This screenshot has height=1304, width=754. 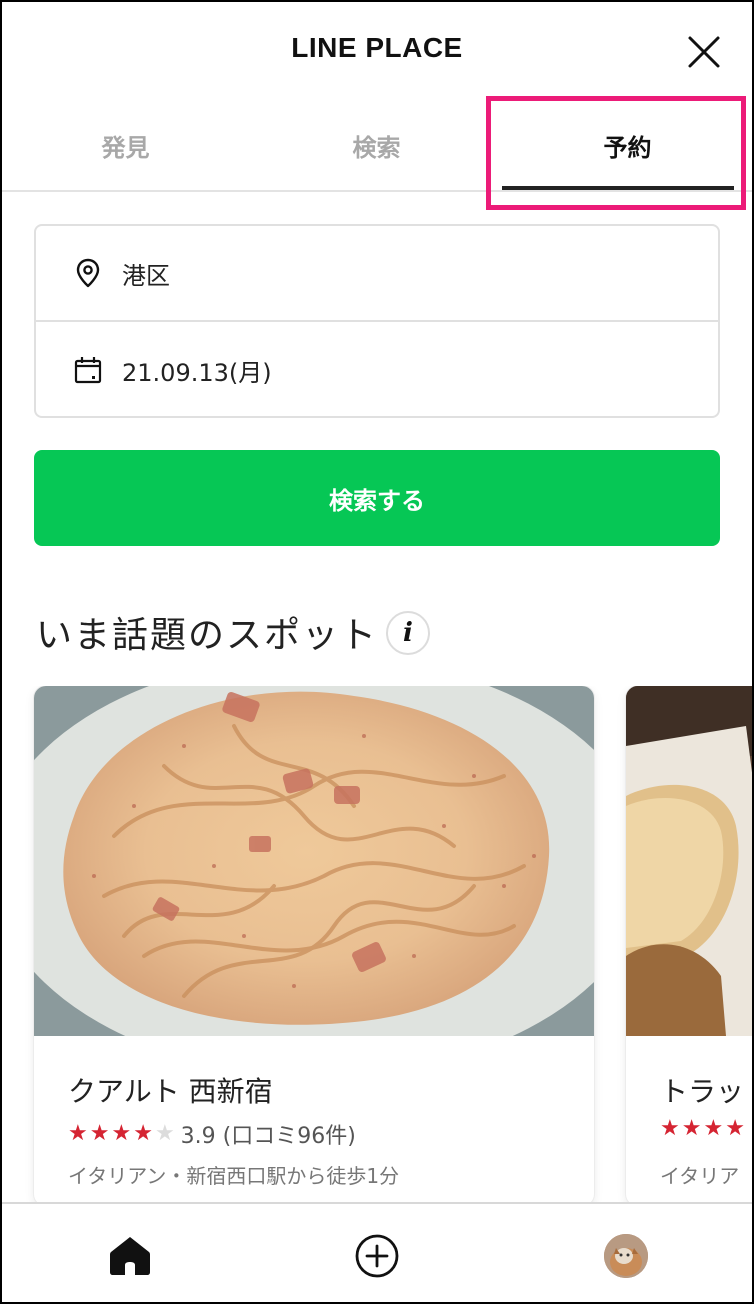 I want to click on reservation-search-card: 港区 21.09.13(月), so click(x=377, y=321).